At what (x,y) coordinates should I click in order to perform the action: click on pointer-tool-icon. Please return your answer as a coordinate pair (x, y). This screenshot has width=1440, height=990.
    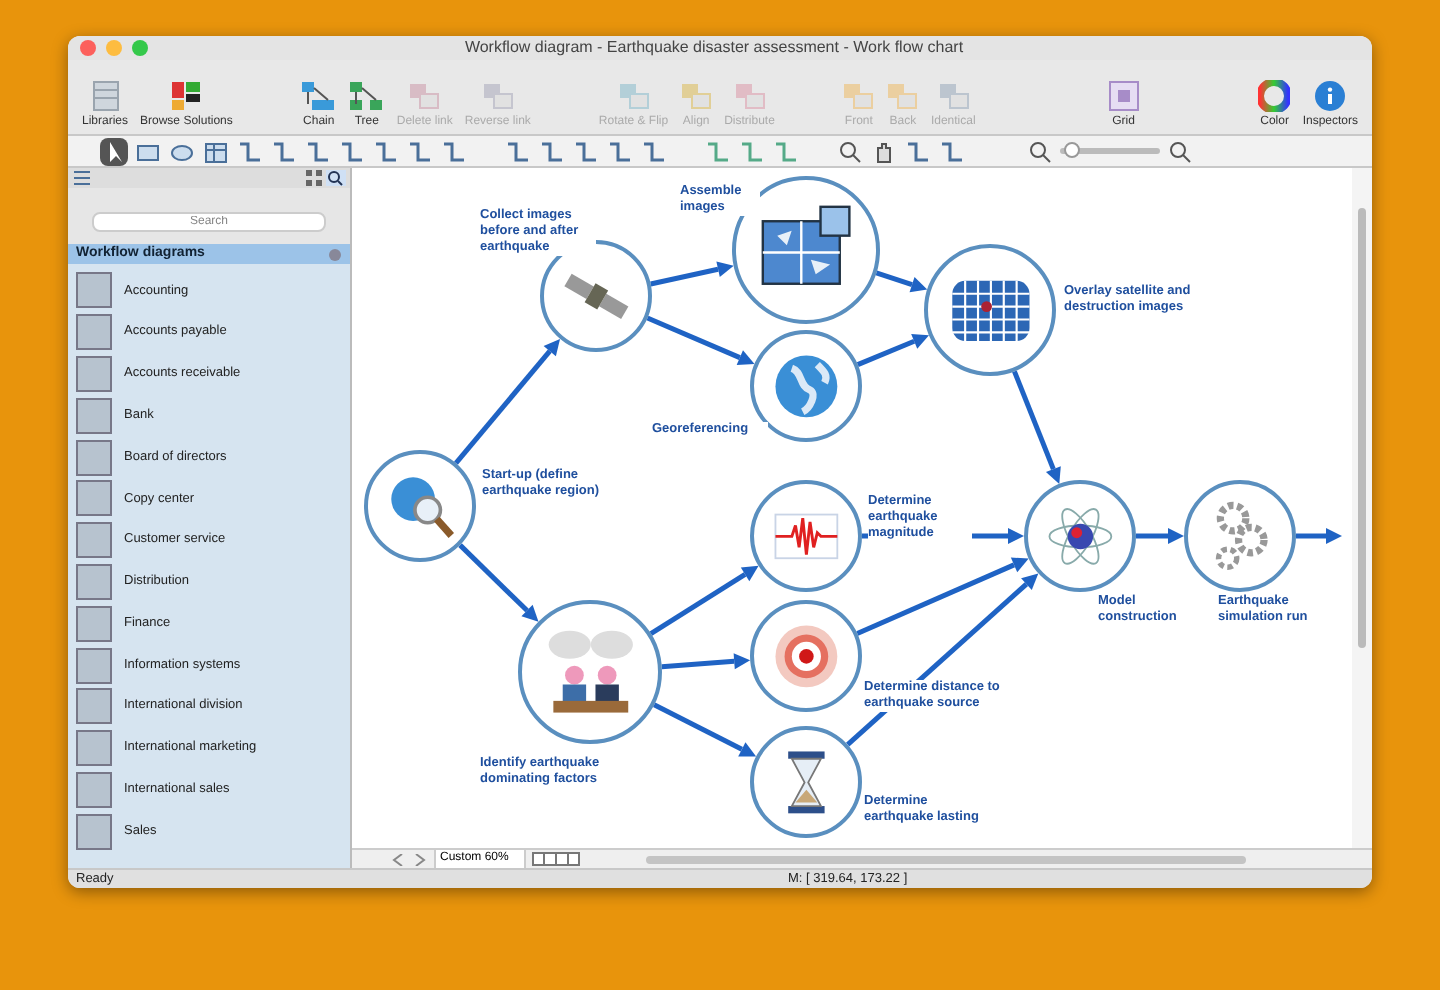
    Looking at the image, I should click on (114, 151).